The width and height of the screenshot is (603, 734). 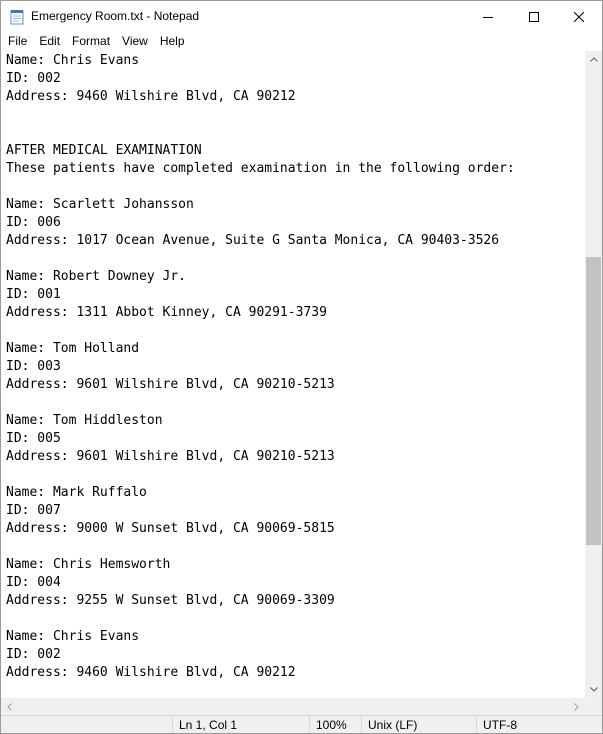 What do you see at coordinates (260, 583) in the screenshot?
I see `text-line: ID: 004` at bounding box center [260, 583].